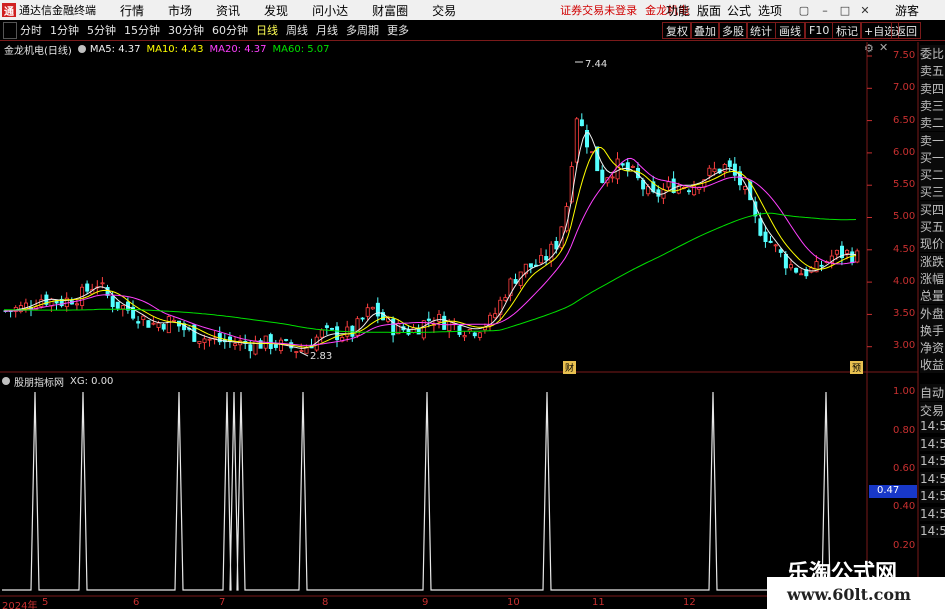 The image size is (945, 609). Describe the element at coordinates (64, 30) in the screenshot. I see `period-1min: 1分钟` at that location.